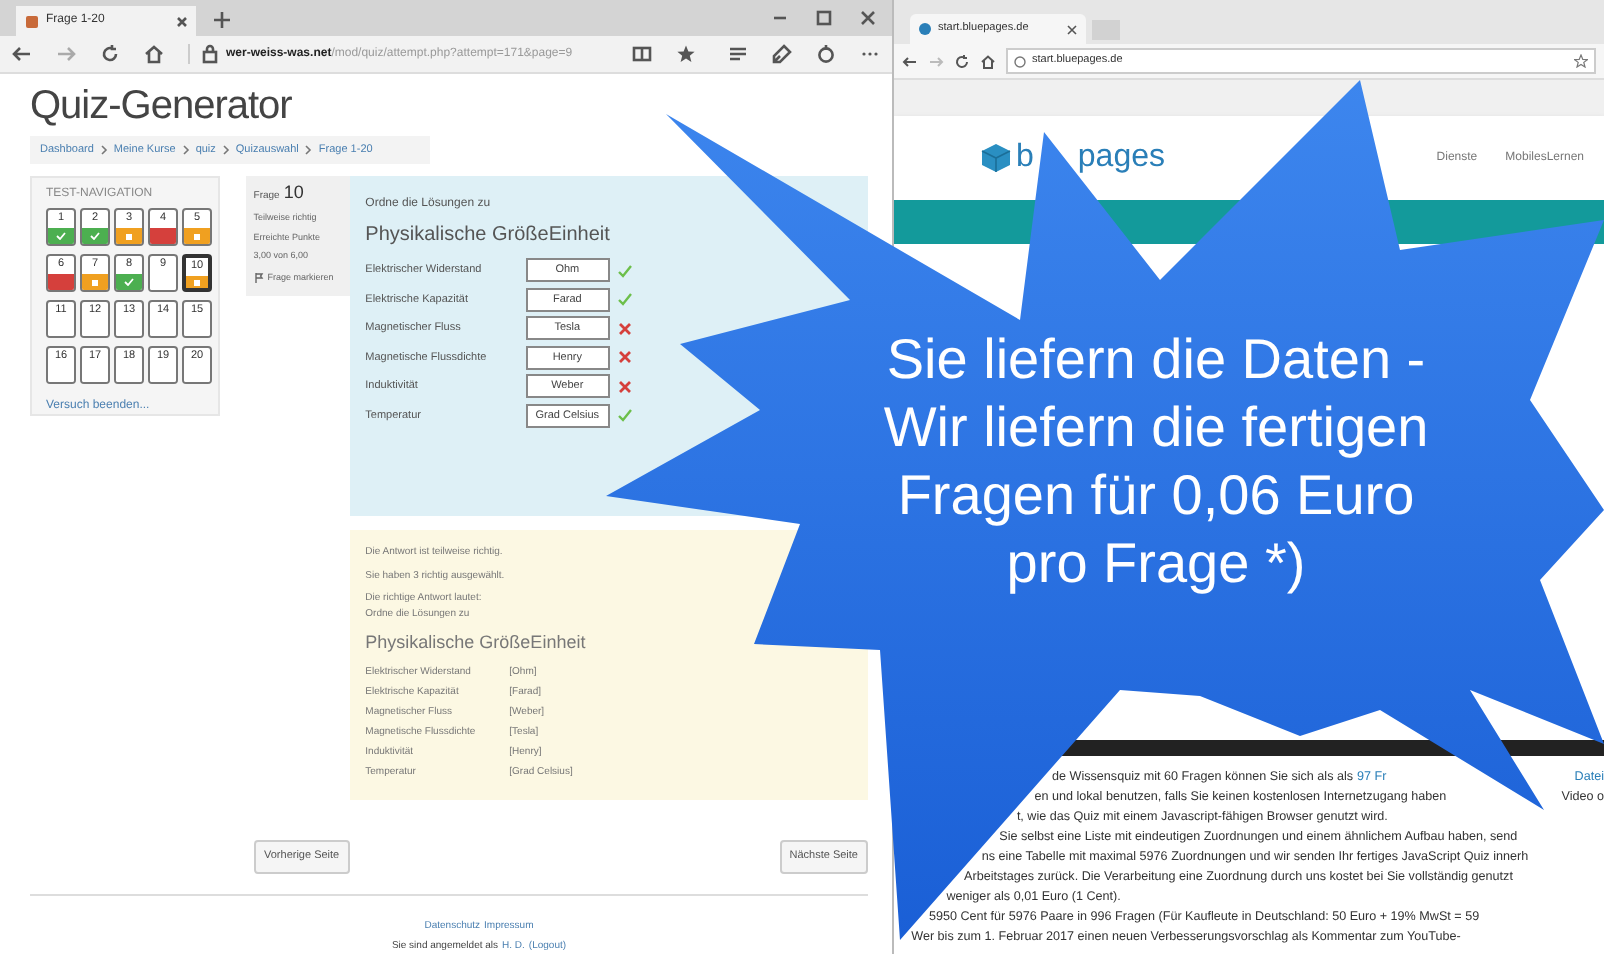 The image size is (1604, 954). I want to click on close-icon, so click(868, 18).